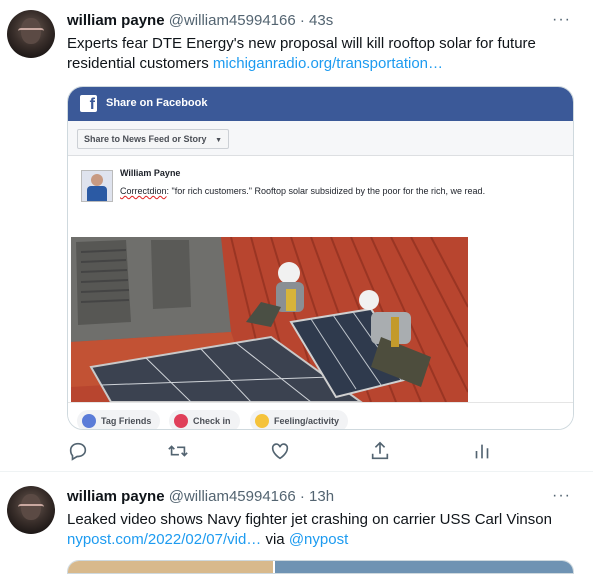 This screenshot has height=574, width=593. I want to click on feeling-activity-label: Feeling/activity, so click(307, 421).